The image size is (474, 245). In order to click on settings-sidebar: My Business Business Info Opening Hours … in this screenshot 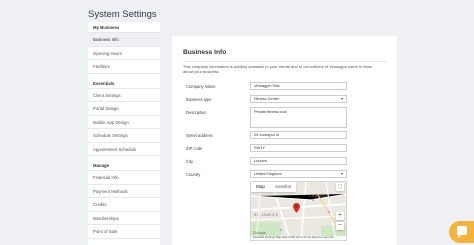, I will do `click(124, 133)`.